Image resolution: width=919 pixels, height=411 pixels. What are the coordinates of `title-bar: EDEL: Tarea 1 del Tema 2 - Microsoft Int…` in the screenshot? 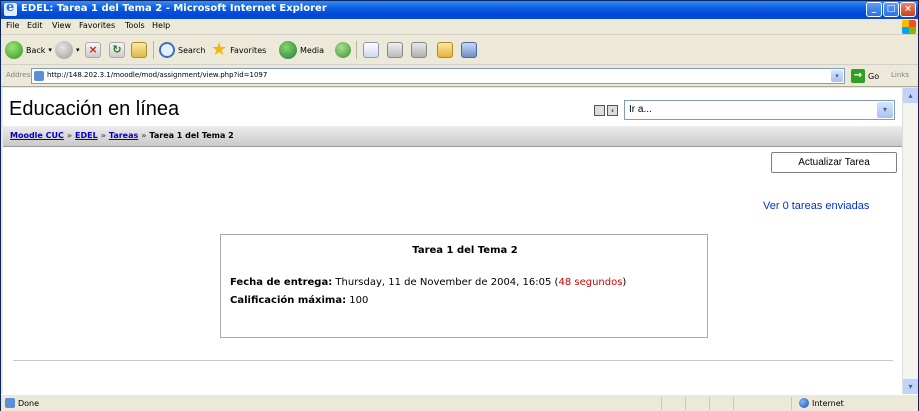 It's located at (459, 9).